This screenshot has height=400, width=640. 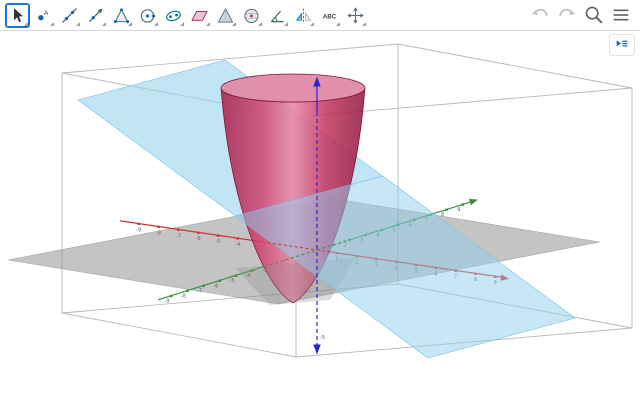 What do you see at coordinates (317, 349) in the screenshot?
I see `z-axis-arrow-down` at bounding box center [317, 349].